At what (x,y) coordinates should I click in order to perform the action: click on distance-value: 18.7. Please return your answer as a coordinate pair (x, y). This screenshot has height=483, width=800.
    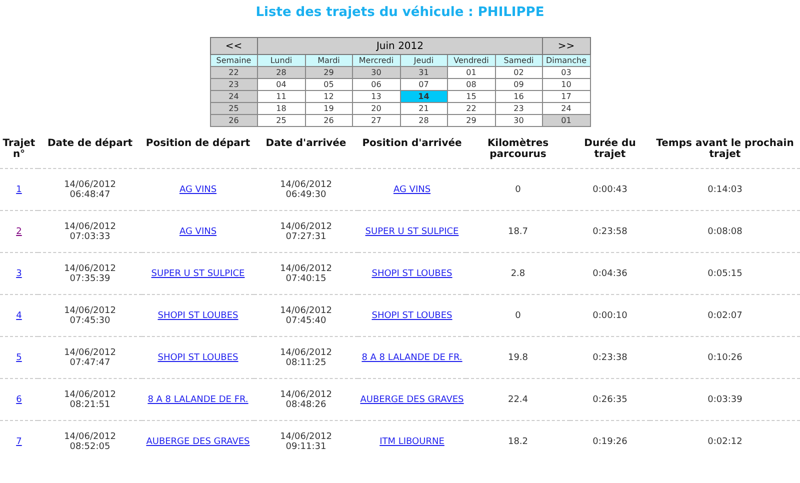
    Looking at the image, I should click on (518, 231).